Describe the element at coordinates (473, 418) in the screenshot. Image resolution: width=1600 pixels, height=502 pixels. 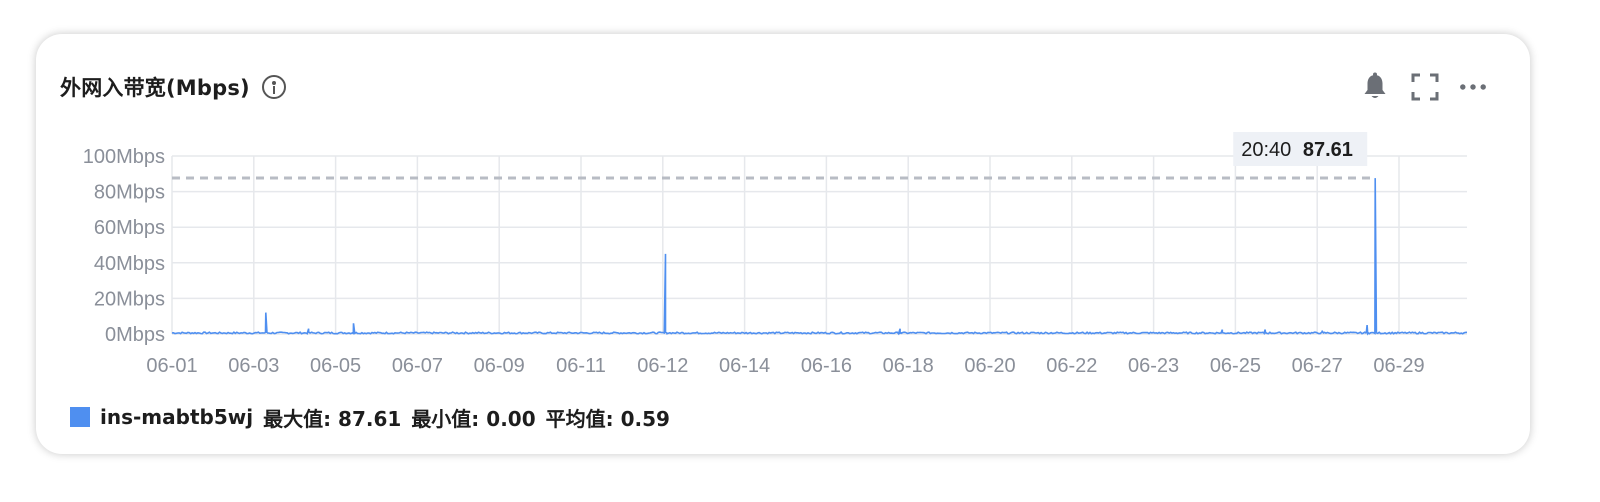
I see `legend-min: 最小值: 0.00` at that location.